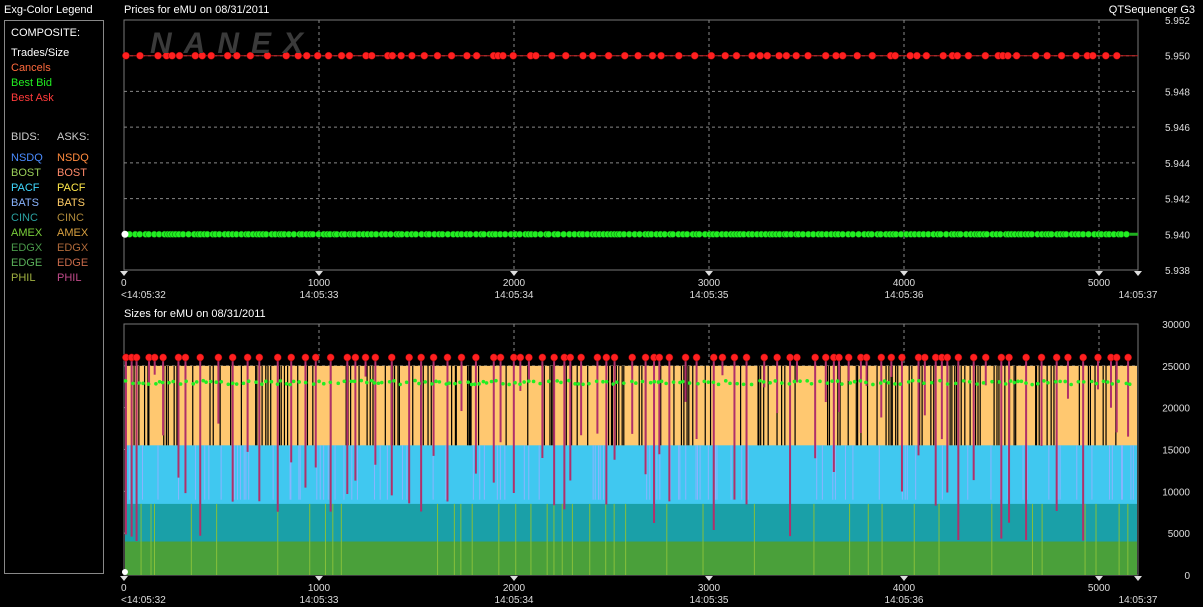 The width and height of the screenshot is (1203, 607). What do you see at coordinates (709, 588) in the screenshot?
I see `x-tick-label: 3000` at bounding box center [709, 588].